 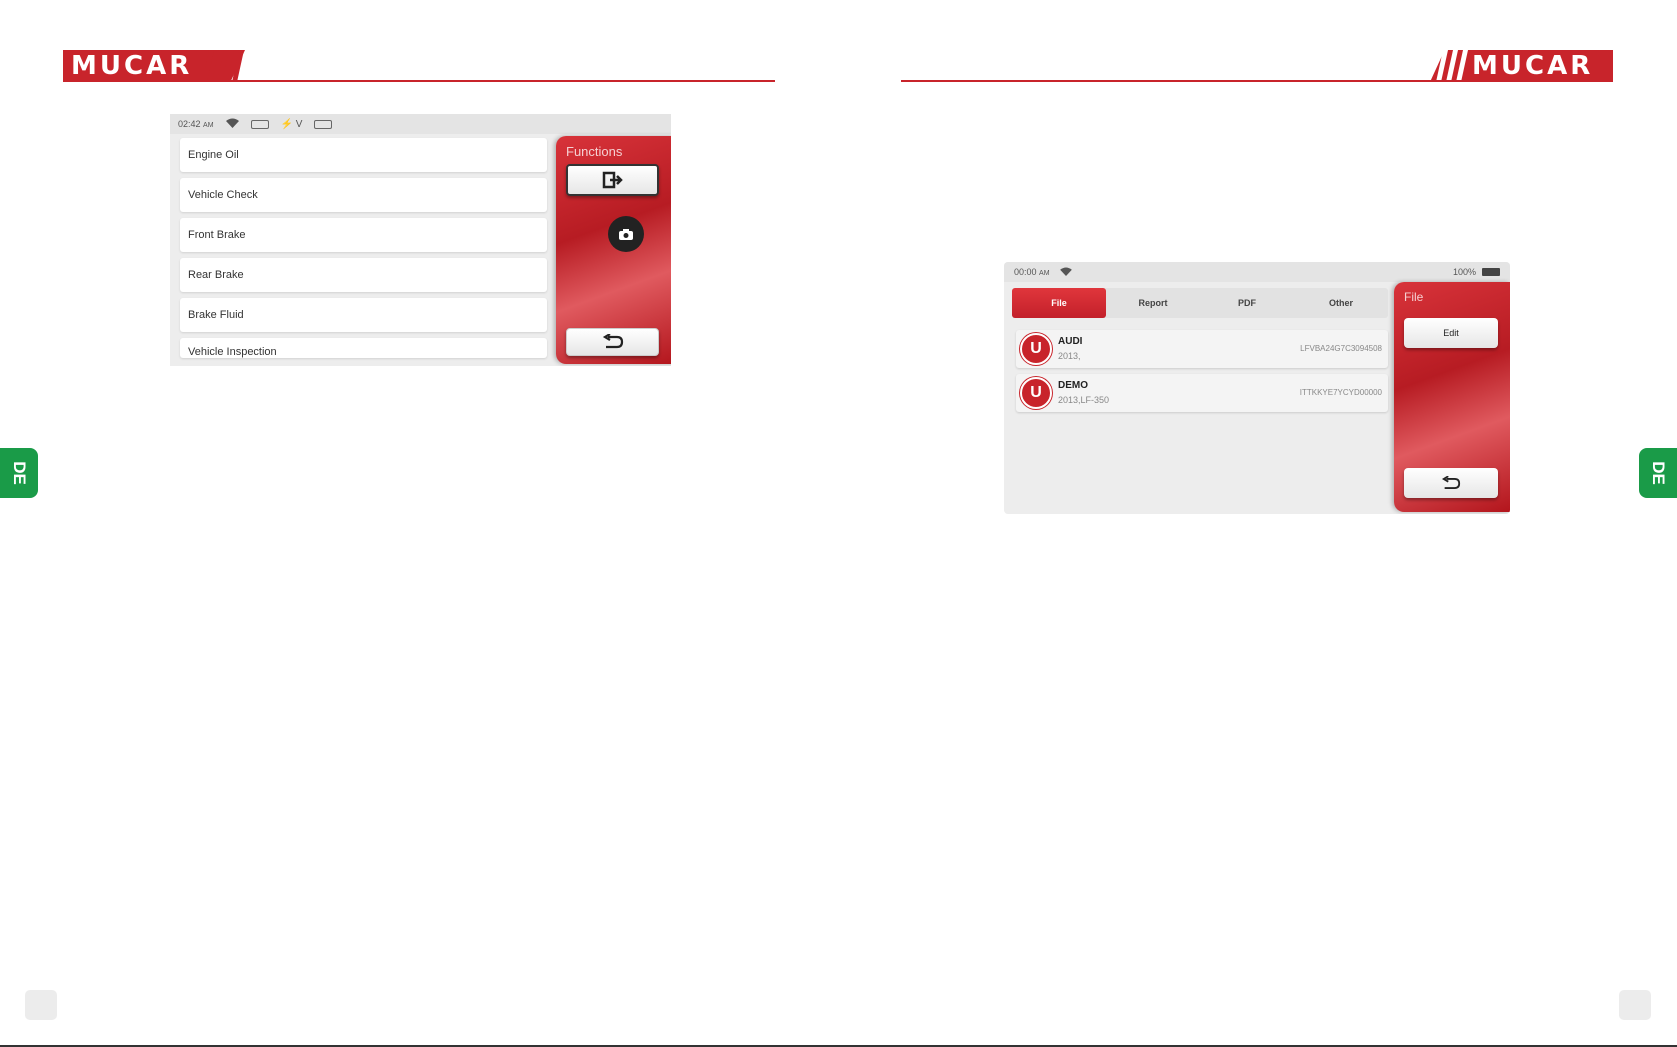 I want to click on exit-button, so click(x=612, y=180).